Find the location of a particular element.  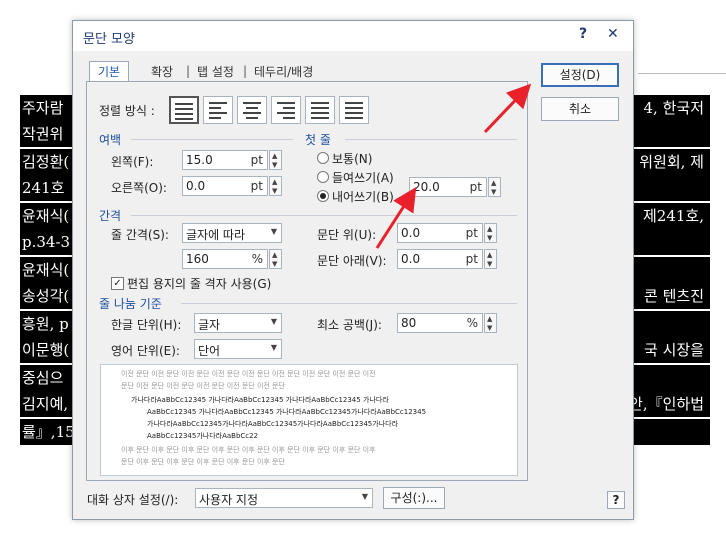

arrow-to-hanging-indent is located at coordinates (396, 217).